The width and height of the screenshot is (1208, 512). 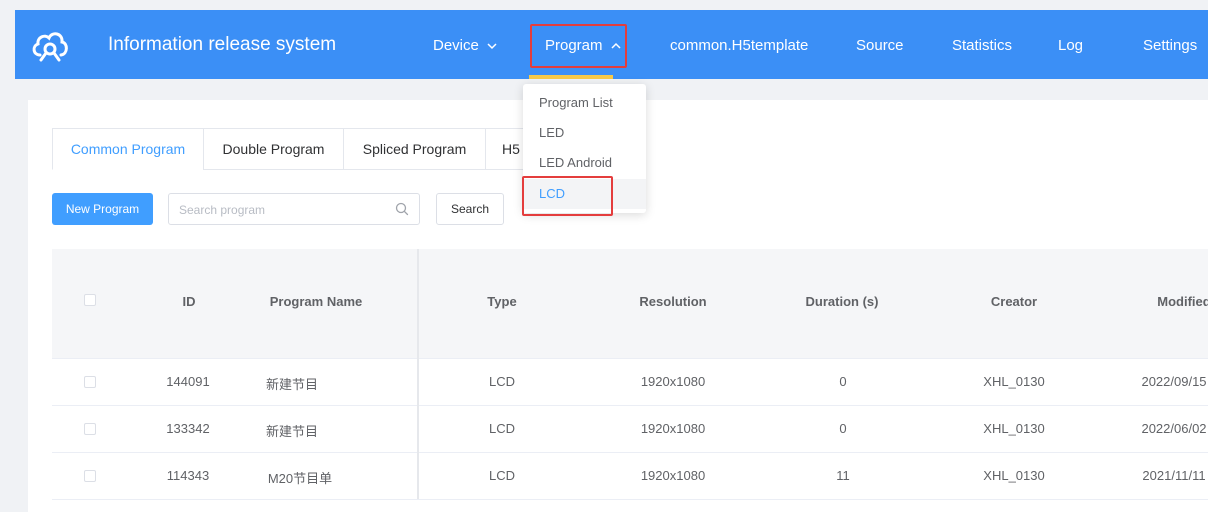 What do you see at coordinates (90, 300) in the screenshot?
I see `select-all-checkbox` at bounding box center [90, 300].